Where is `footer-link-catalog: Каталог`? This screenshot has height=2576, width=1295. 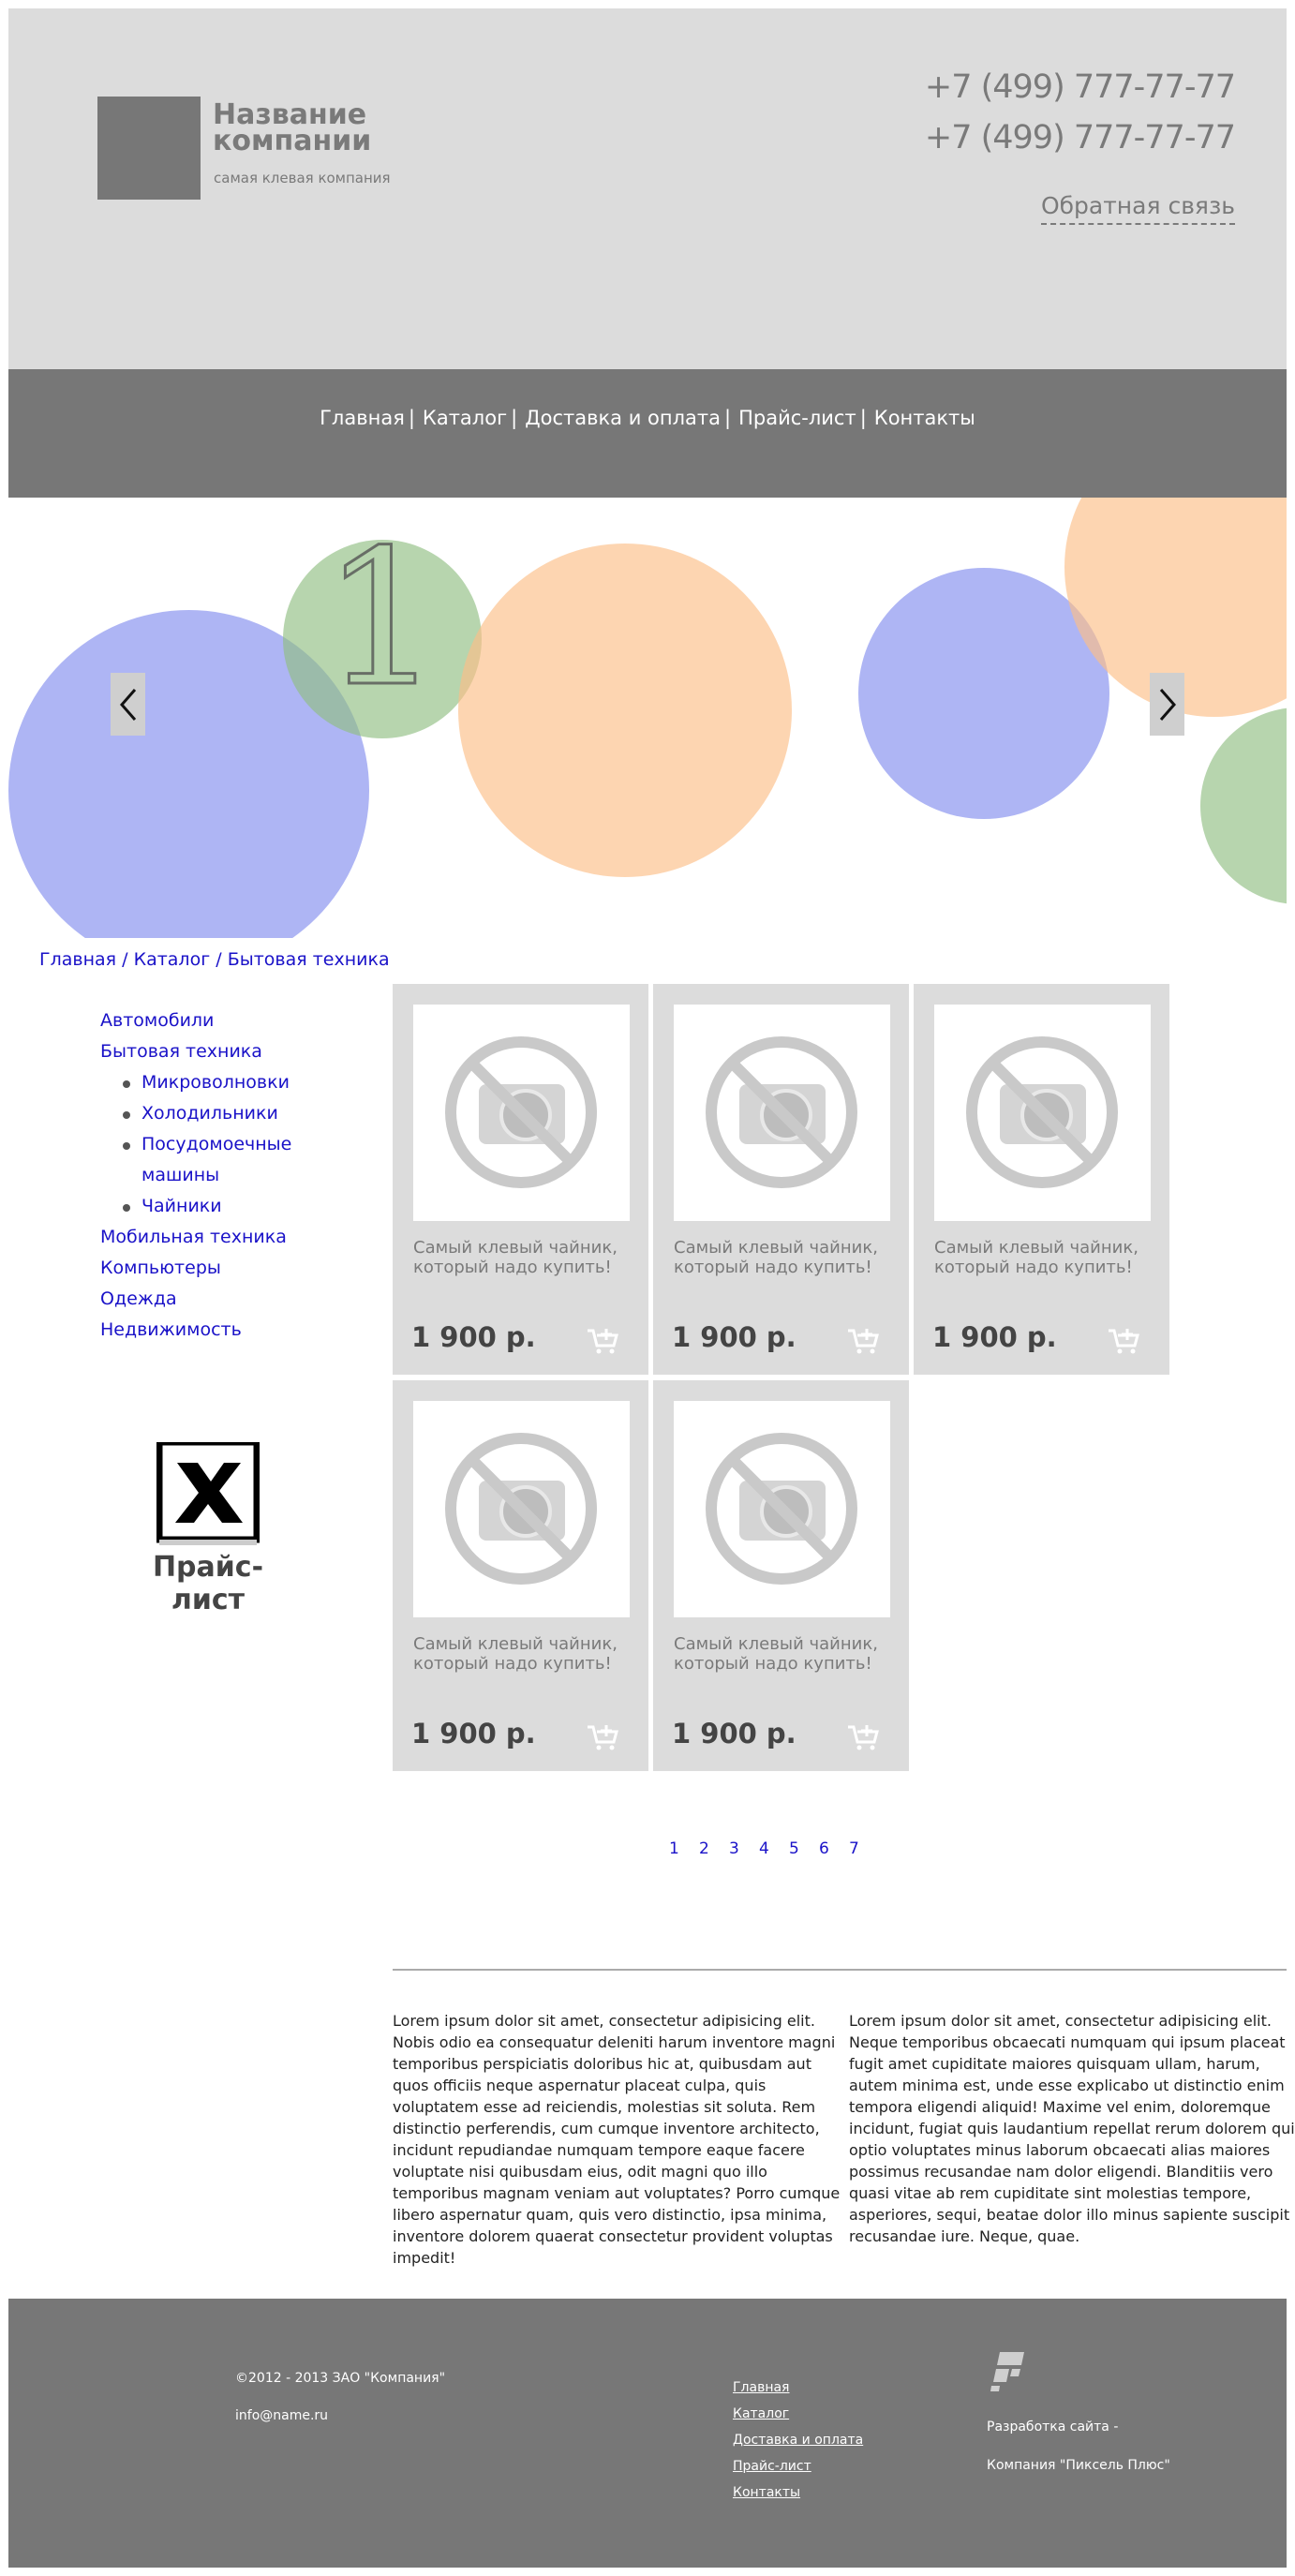 footer-link-catalog: Каталог is located at coordinates (761, 2413).